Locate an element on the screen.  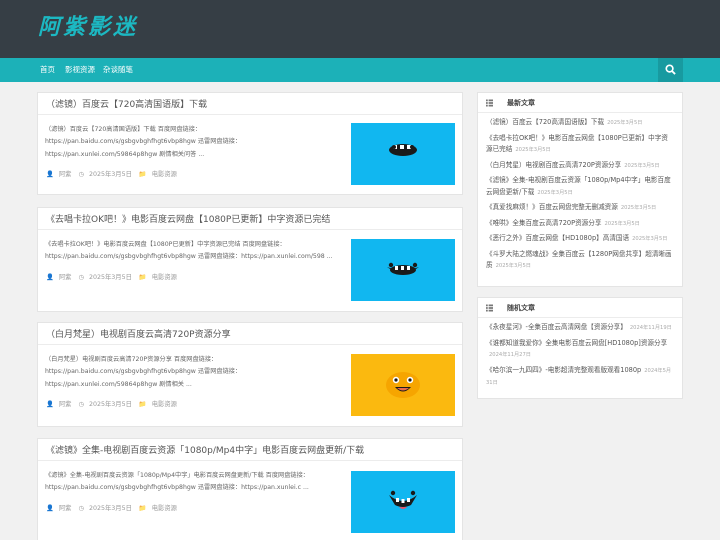
search-icon is located at coordinates (670, 69).